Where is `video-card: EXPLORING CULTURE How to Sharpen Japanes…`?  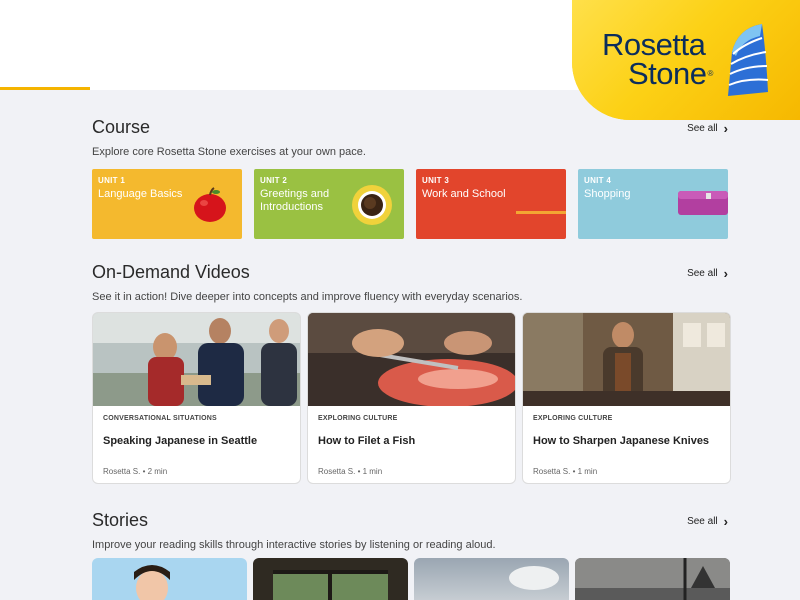
video-card: EXPLORING CULTURE How to Sharpen Japanes… is located at coordinates (626, 398).